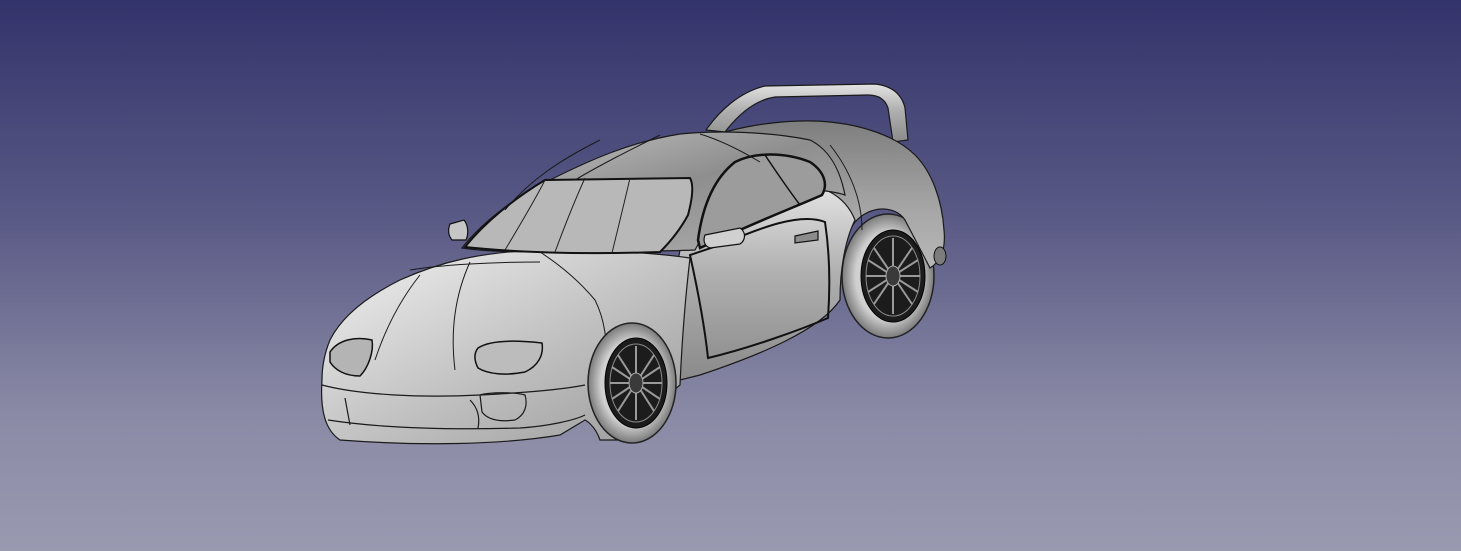  Describe the element at coordinates (940, 256) in the screenshot. I see `exhaust` at that location.